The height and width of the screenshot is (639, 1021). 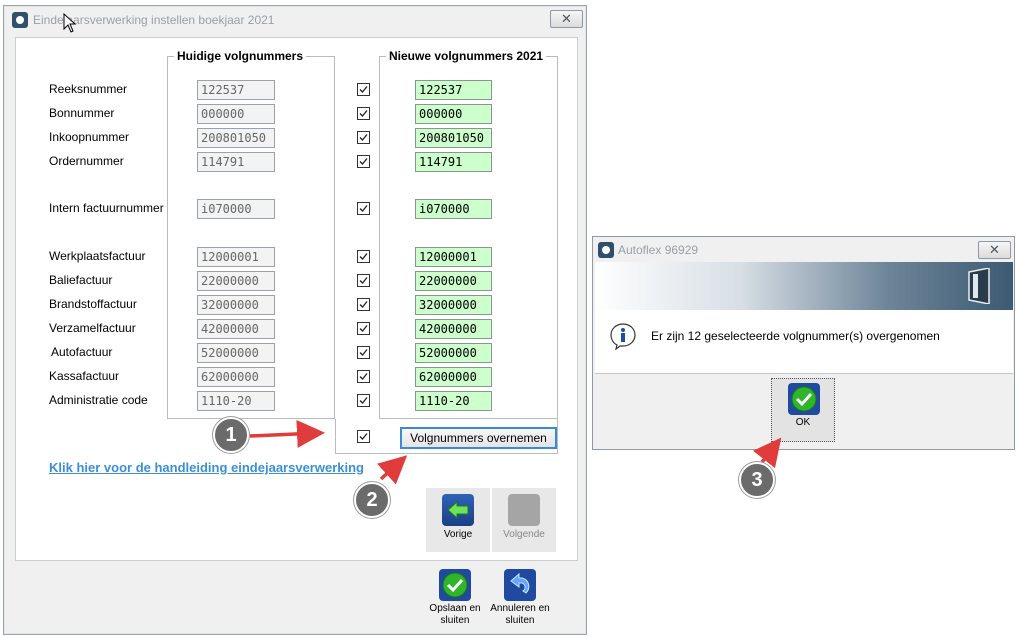 What do you see at coordinates (231, 435) in the screenshot?
I see `annotation-1: 1` at bounding box center [231, 435].